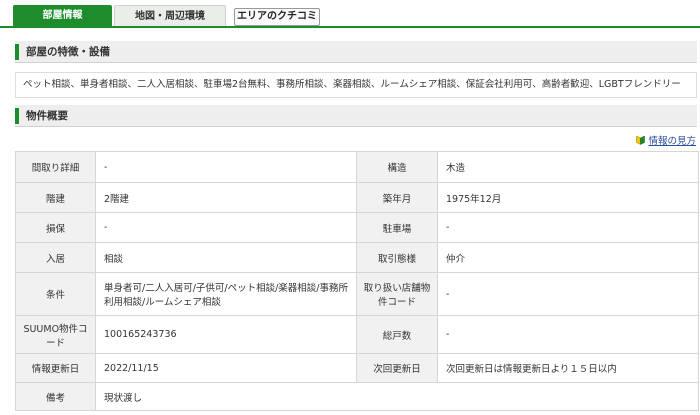 The image size is (700, 415). What do you see at coordinates (226, 227) in the screenshot?
I see `value-insurance: -` at bounding box center [226, 227].